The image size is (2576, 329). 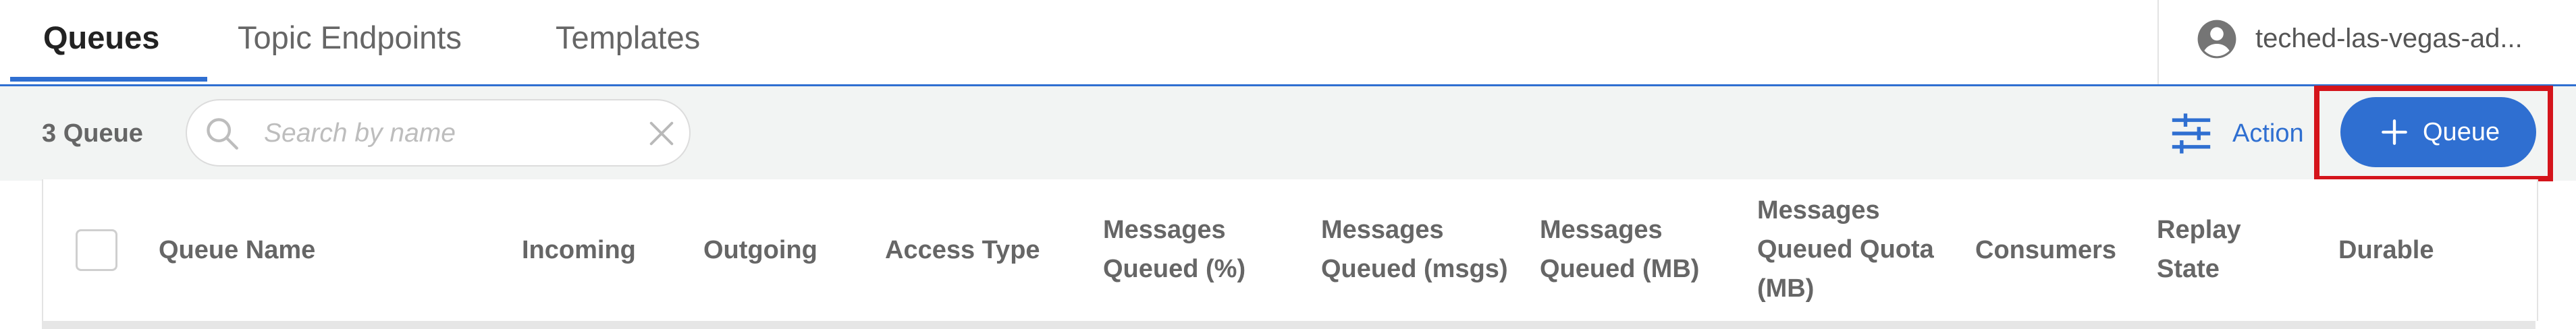 I want to click on queue-count: 3 Queue, so click(x=92, y=133).